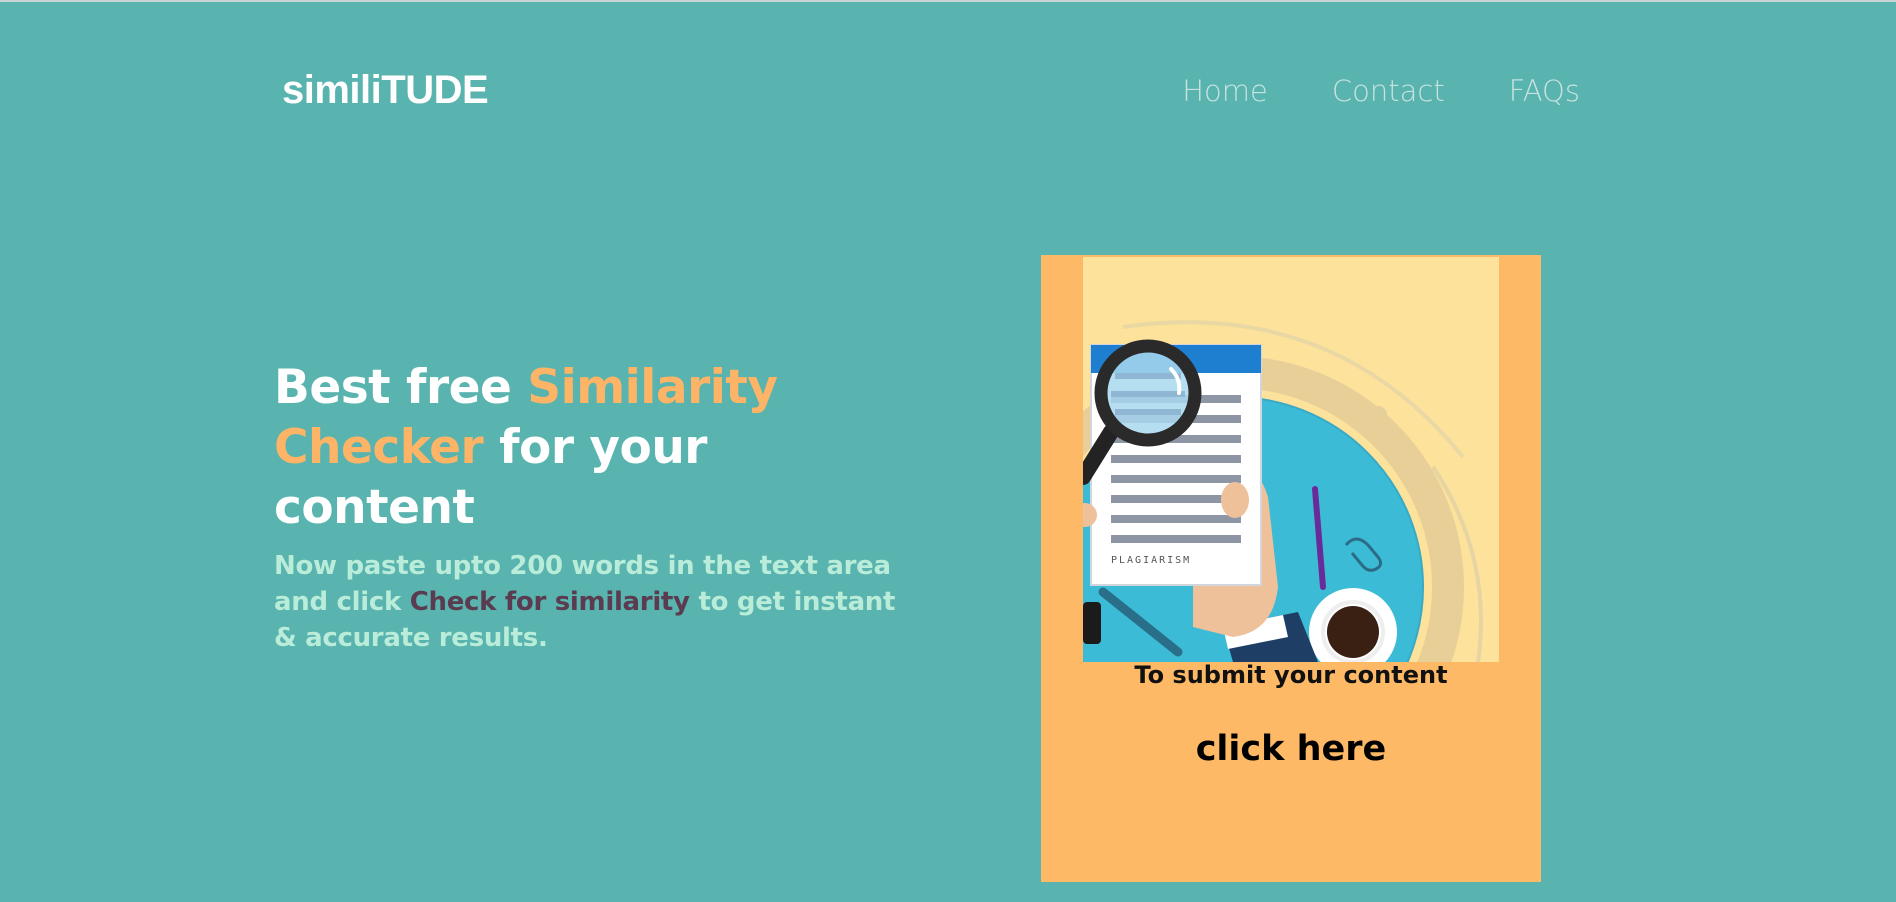  Describe the element at coordinates (401, 387) in the screenshot. I see `headline-part-1: Best free` at that location.